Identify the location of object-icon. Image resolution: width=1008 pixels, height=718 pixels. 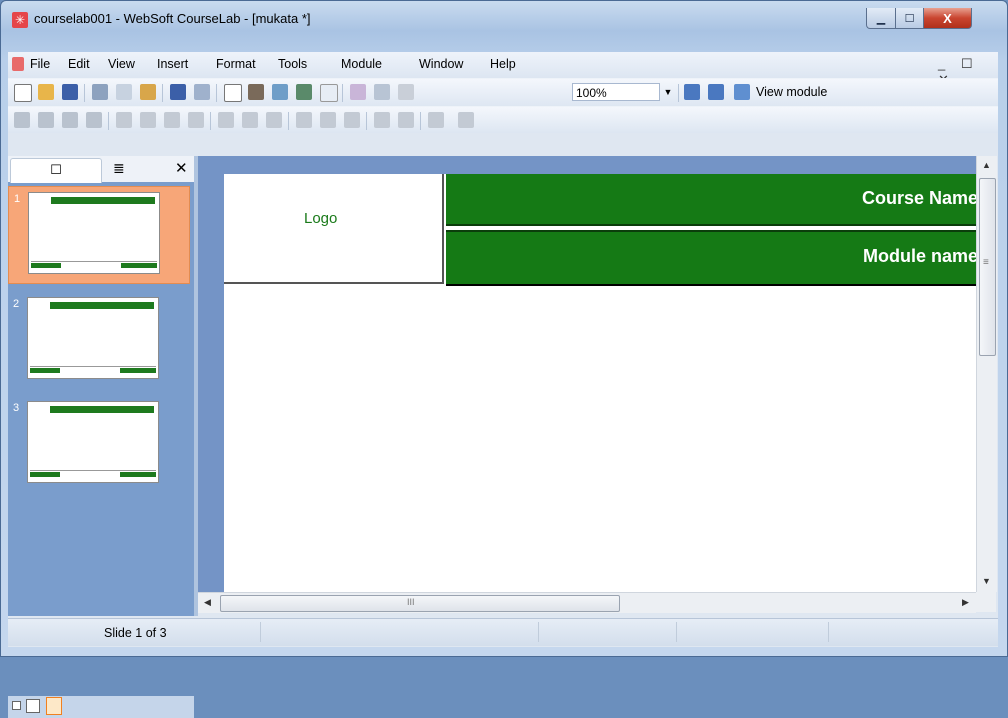
(304, 92).